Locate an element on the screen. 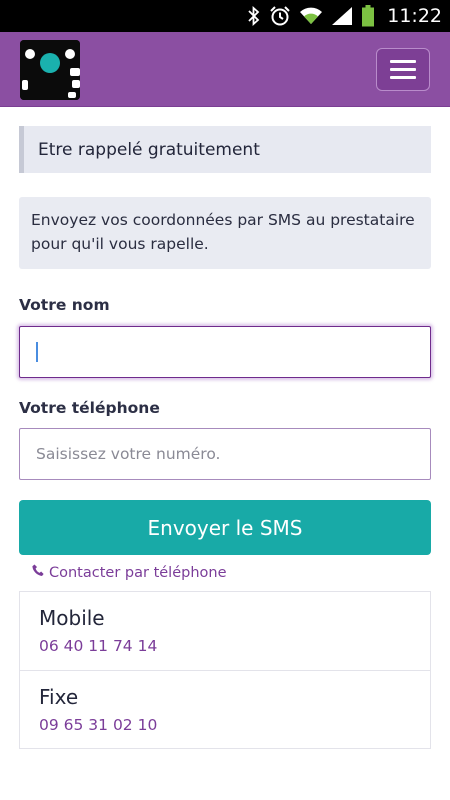 The image size is (450, 800). phone-type-label: Fixe is located at coordinates (59, 697).